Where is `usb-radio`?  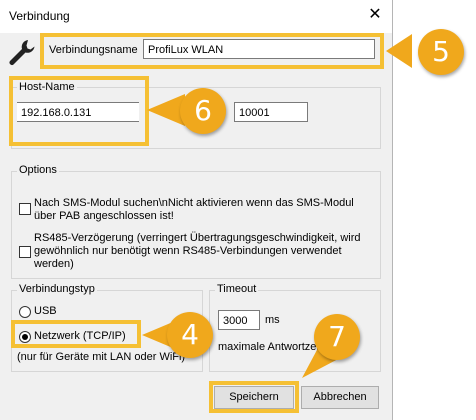
usb-radio is located at coordinates (25, 312).